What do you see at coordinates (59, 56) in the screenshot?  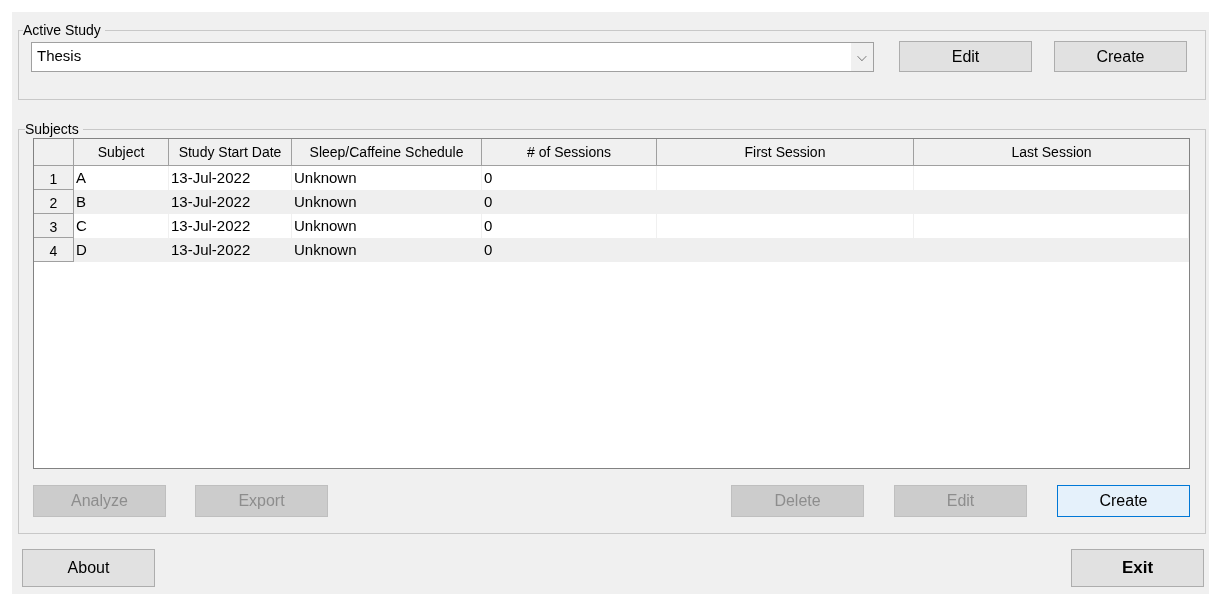 I see `dropdown-value: Thesis` at bounding box center [59, 56].